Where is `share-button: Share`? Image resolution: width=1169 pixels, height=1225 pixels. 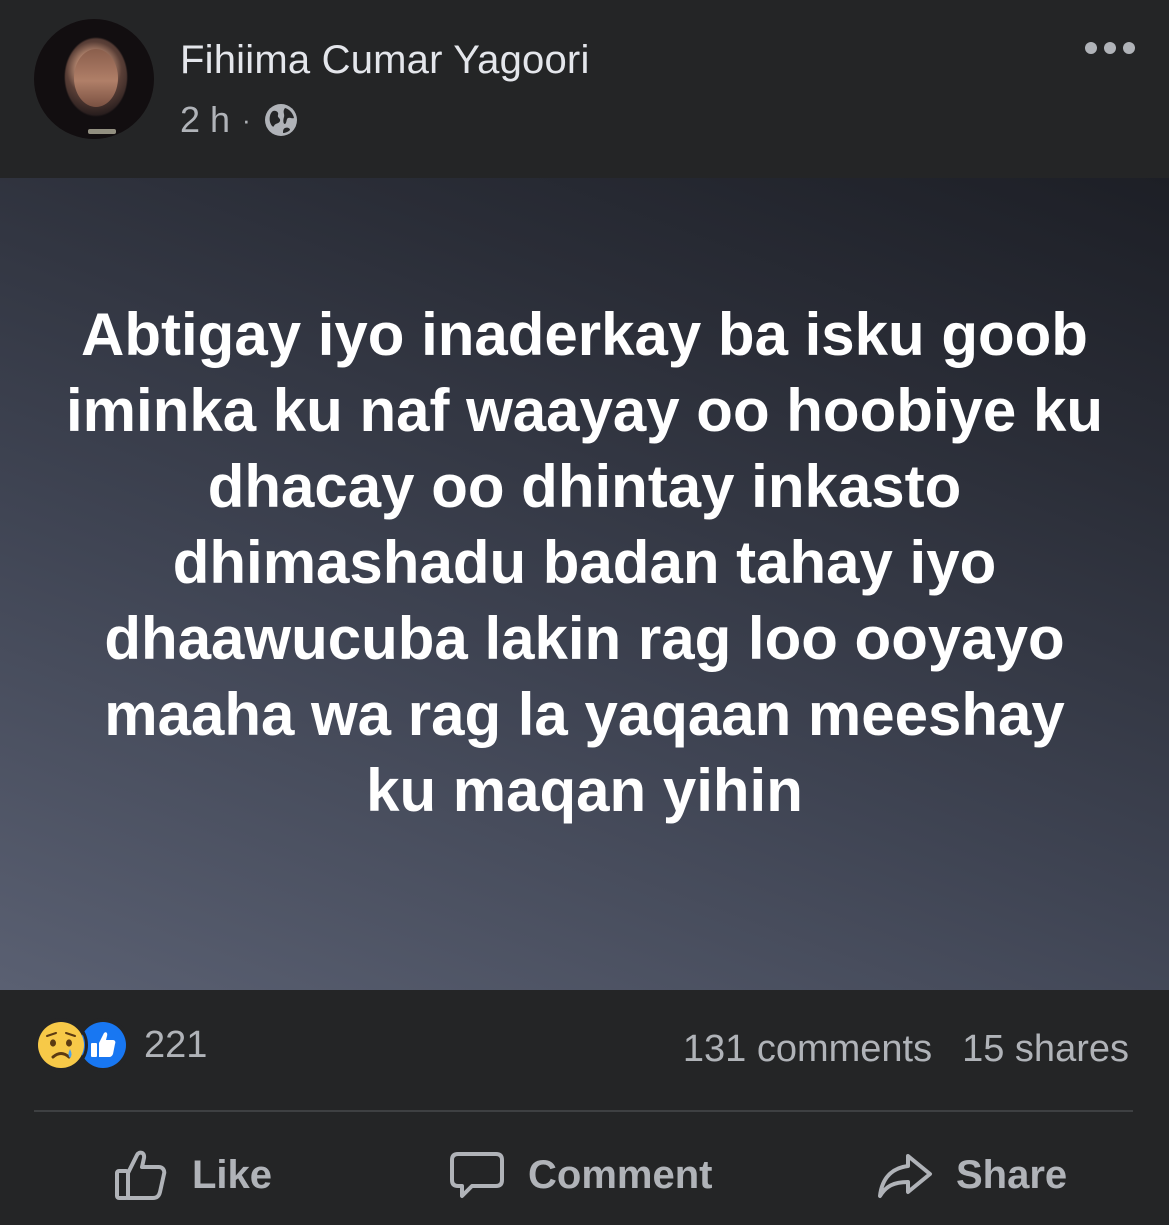
share-button: Share is located at coordinates (971, 1175).